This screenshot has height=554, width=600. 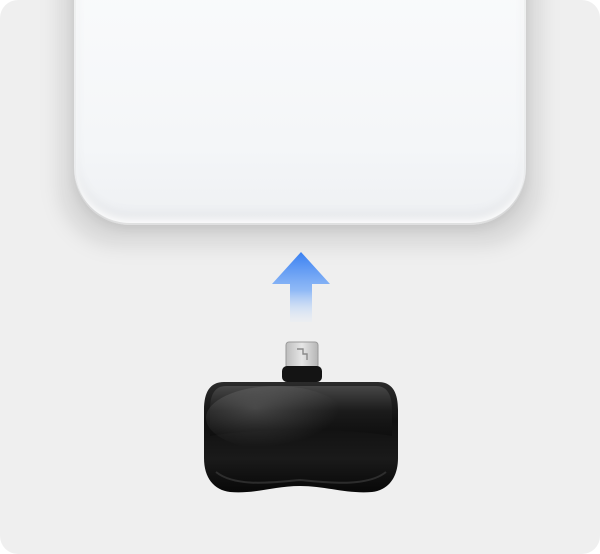 I want to click on arrow-up-icon, so click(x=301, y=287).